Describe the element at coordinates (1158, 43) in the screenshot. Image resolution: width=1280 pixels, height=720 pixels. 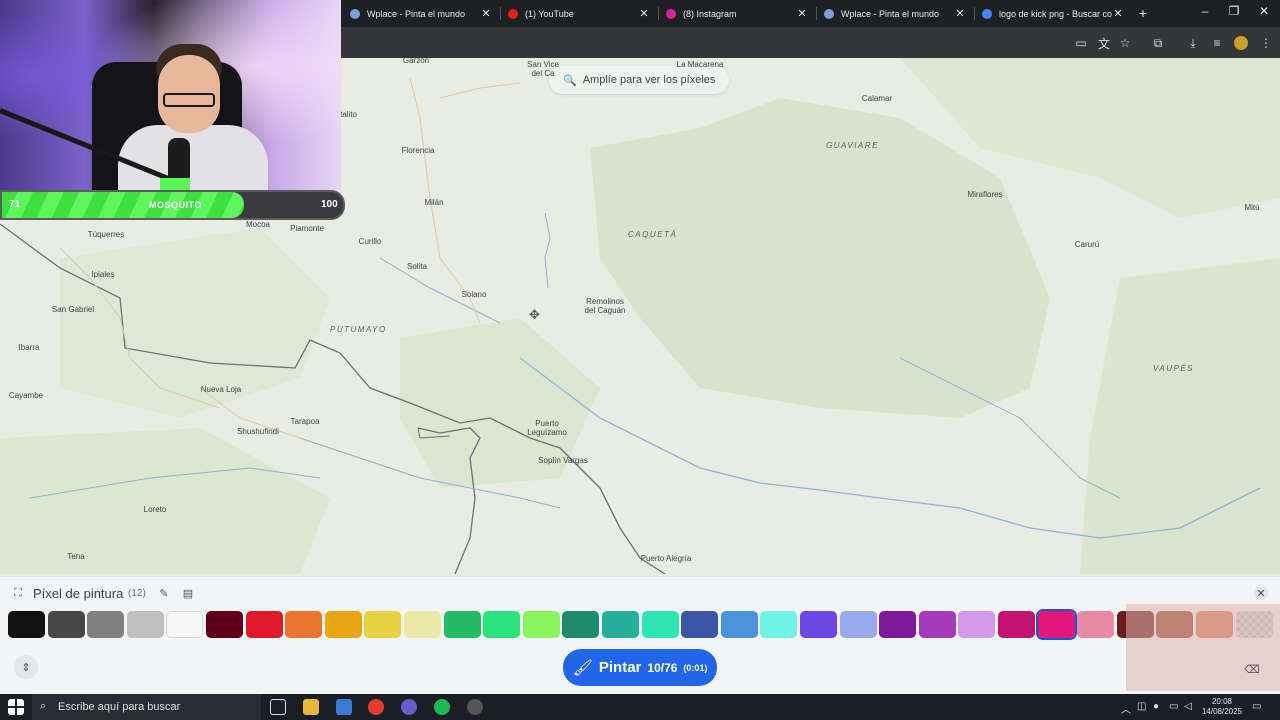
I see `extensions-icon: ⧉` at that location.